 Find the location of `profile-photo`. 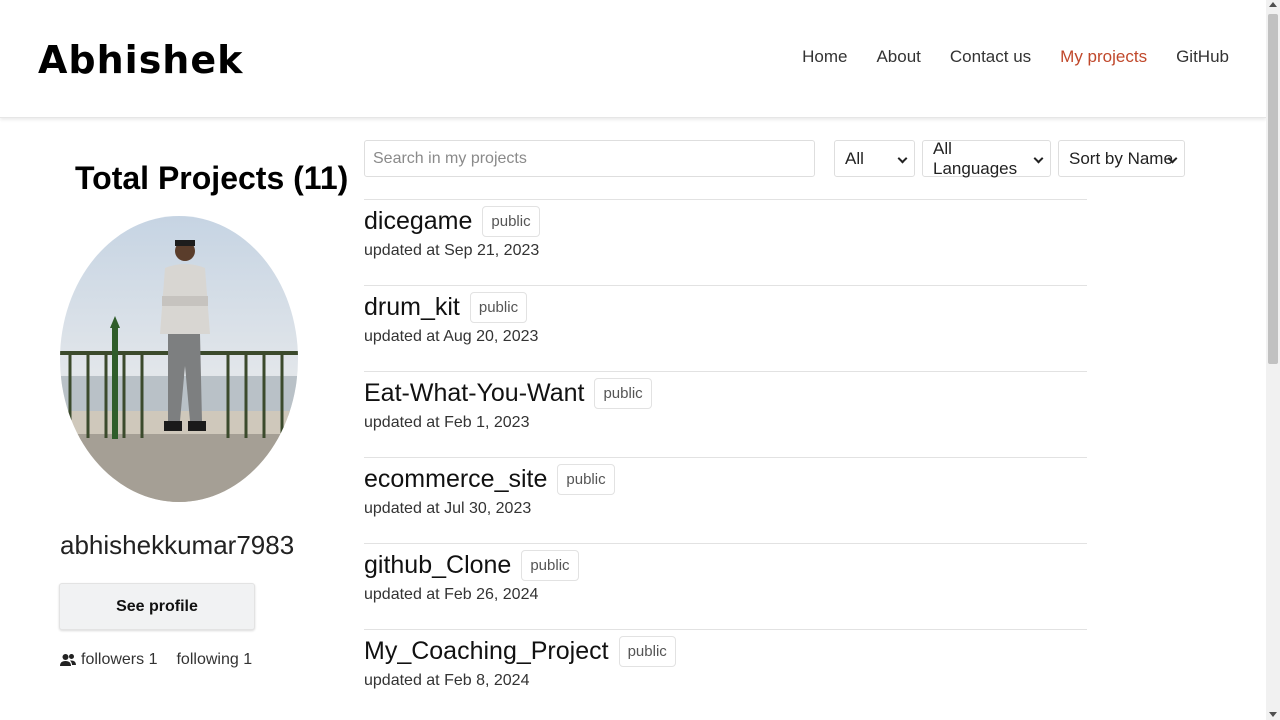

profile-photo is located at coordinates (179, 359).